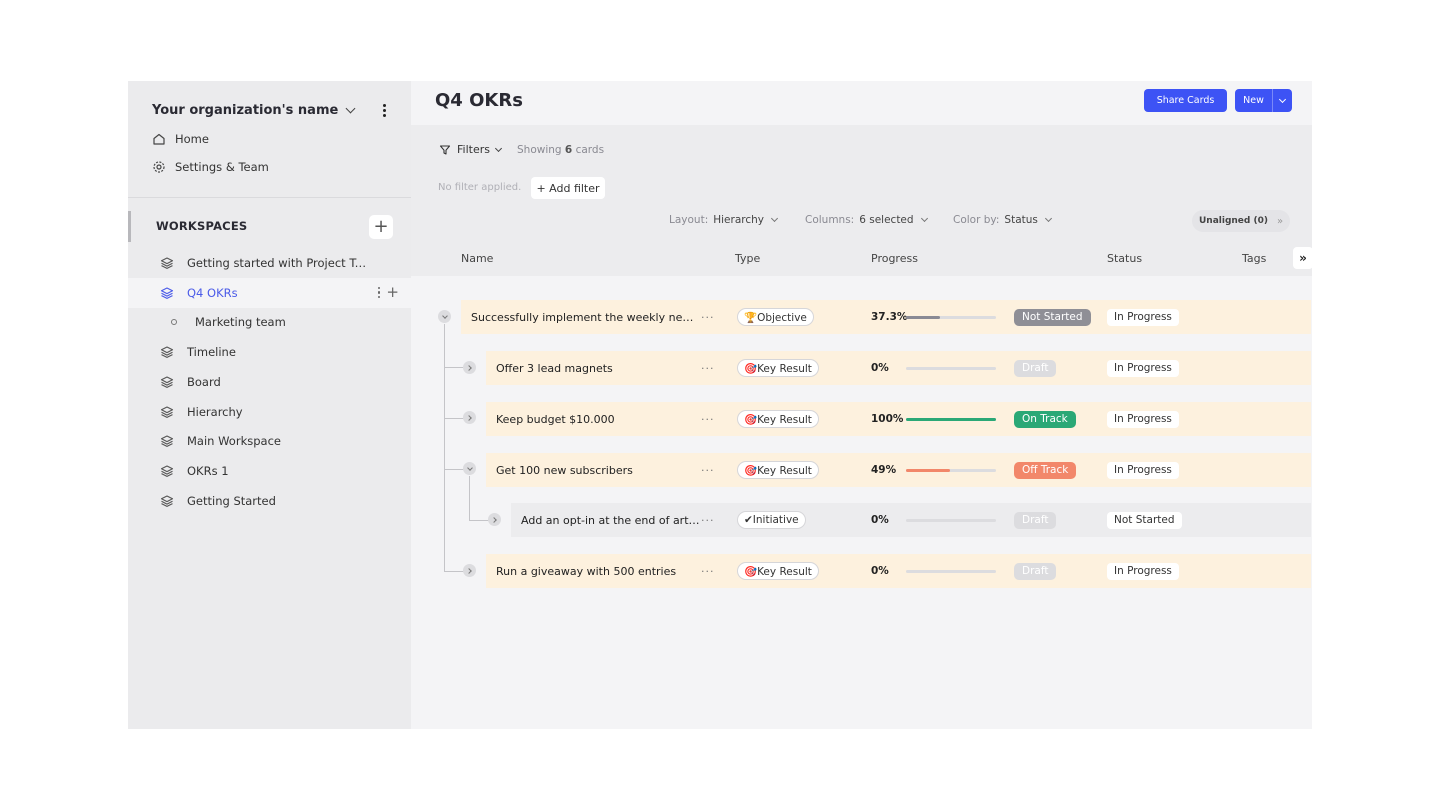 This screenshot has width=1440, height=810. I want to click on nav-settings: Settings & Team, so click(210, 167).